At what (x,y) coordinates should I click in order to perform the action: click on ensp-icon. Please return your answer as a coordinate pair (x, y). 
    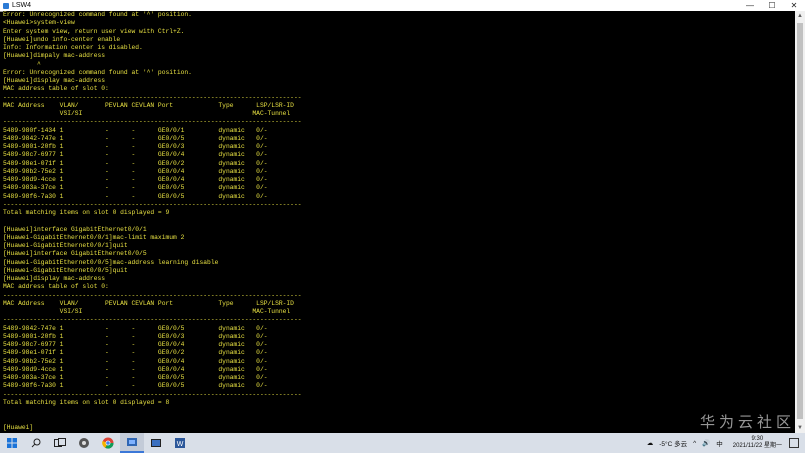
    Looking at the image, I should click on (132, 443).